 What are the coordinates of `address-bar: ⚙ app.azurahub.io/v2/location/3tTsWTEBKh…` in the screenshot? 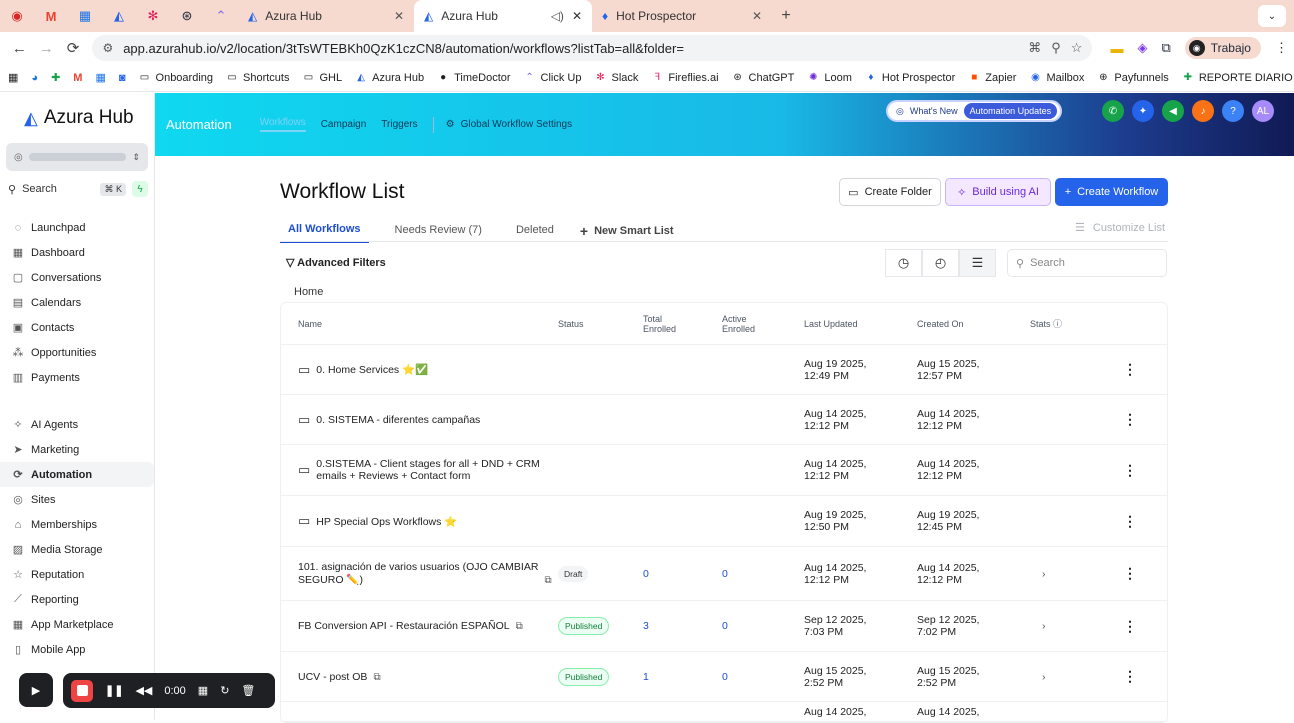 It's located at (592, 48).